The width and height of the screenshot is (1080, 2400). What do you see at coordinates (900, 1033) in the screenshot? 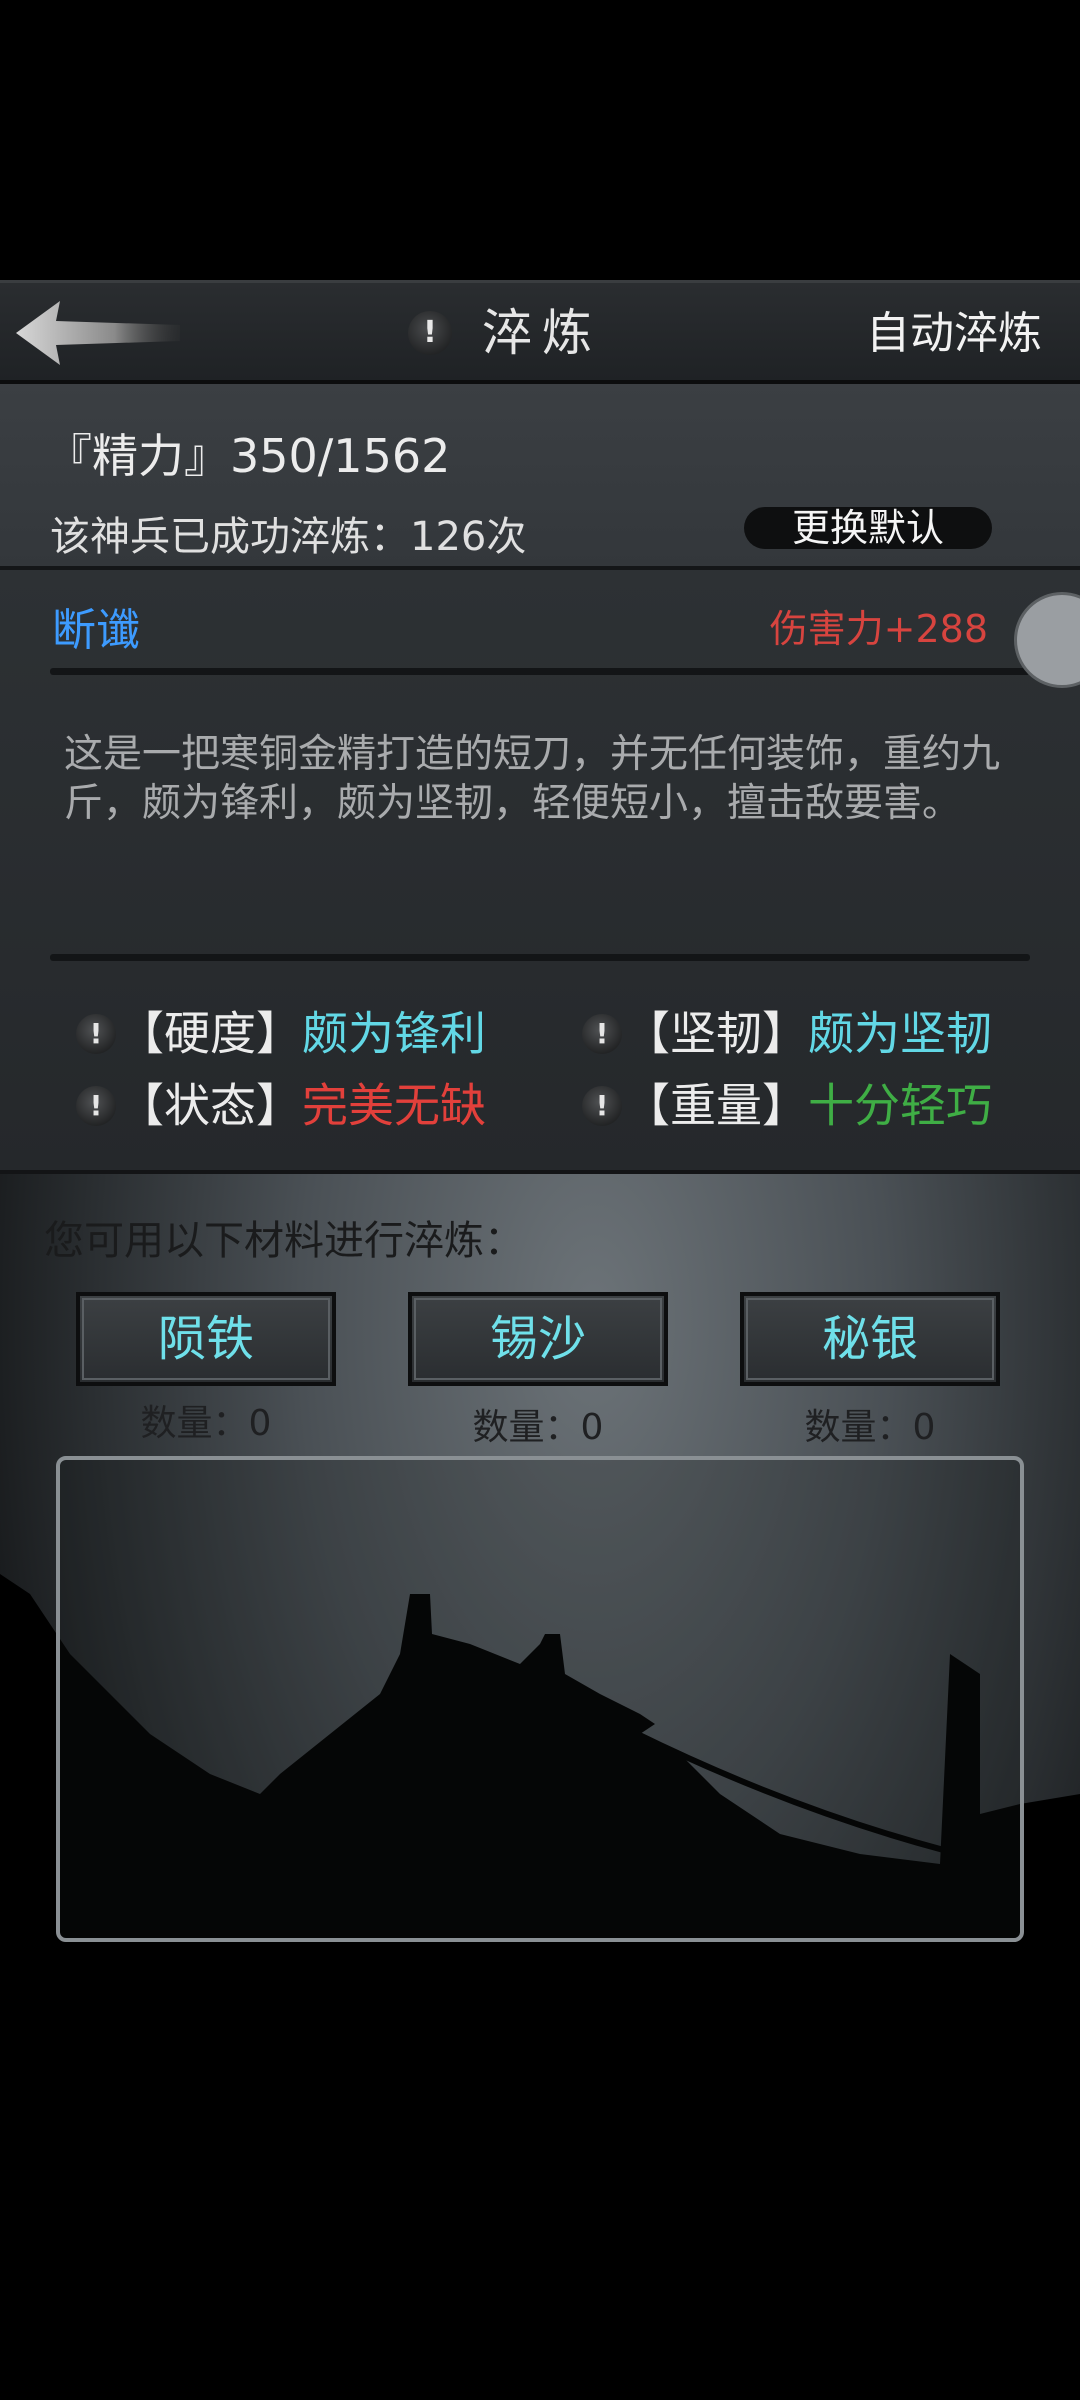
I see `attr-value: 颇为坚韧` at bounding box center [900, 1033].